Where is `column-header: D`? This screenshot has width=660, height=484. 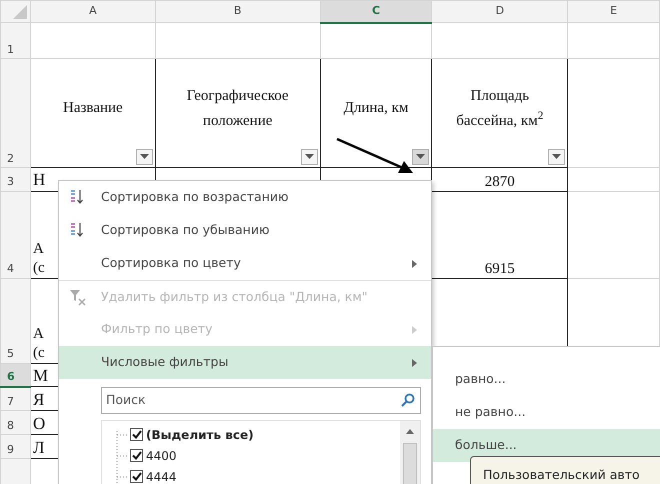 column-header: D is located at coordinates (500, 11).